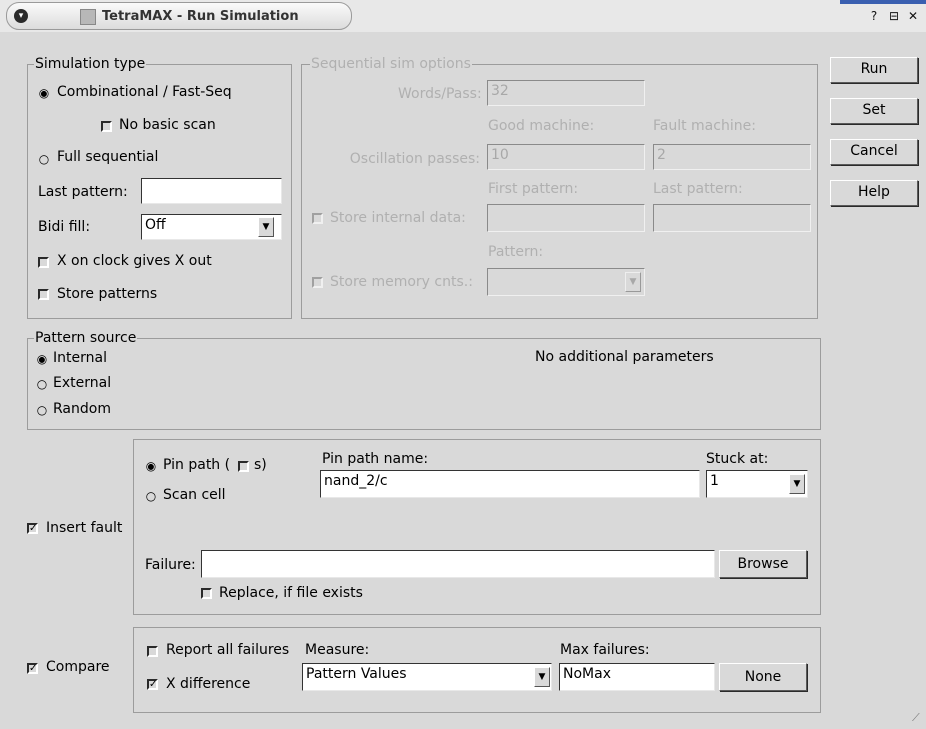 Image resolution: width=926 pixels, height=729 pixels. I want to click on failure-label: Failure:, so click(170, 565).